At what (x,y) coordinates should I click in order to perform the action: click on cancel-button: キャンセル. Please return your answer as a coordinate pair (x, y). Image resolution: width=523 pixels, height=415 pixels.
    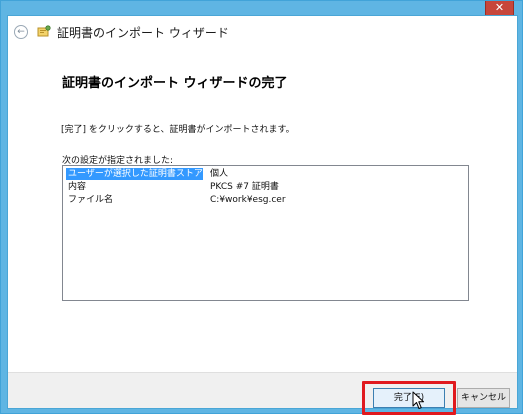
    Looking at the image, I should click on (483, 398).